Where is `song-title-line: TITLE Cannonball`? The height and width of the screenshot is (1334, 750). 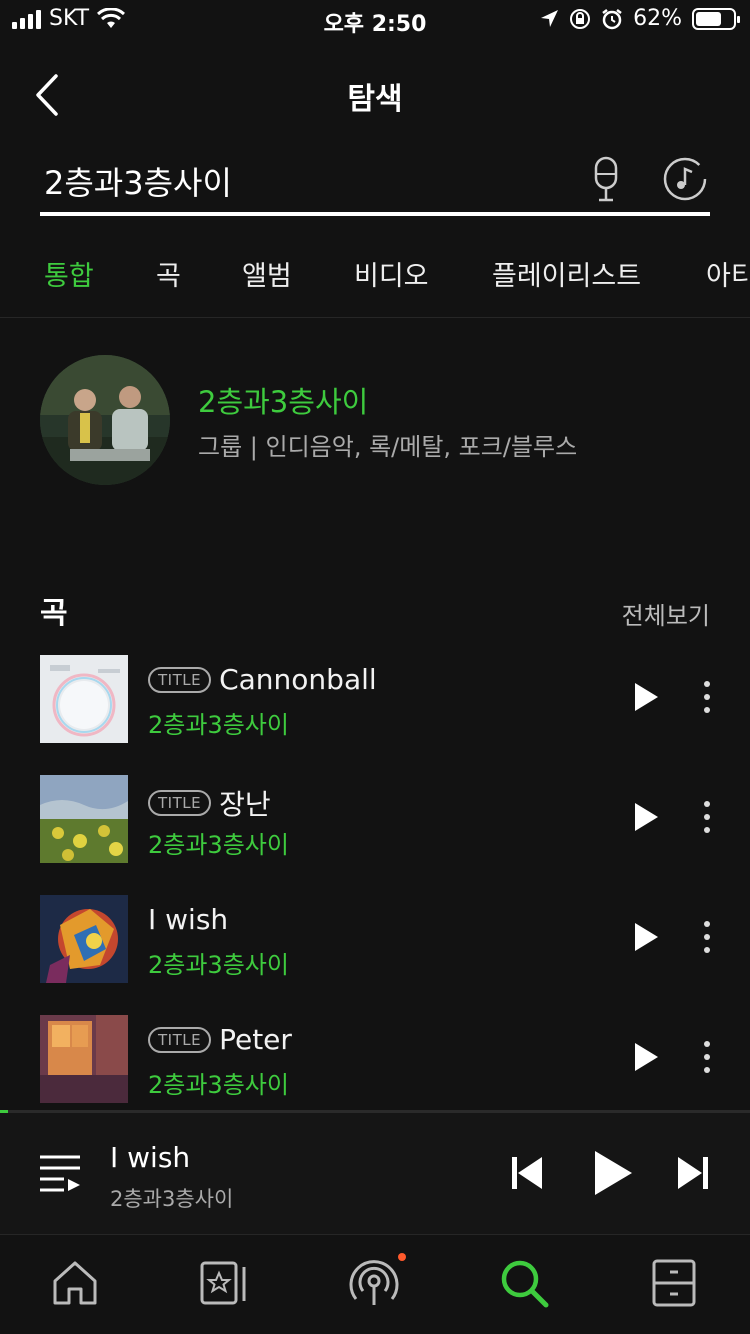 song-title-line: TITLE Cannonball is located at coordinates (262, 679).